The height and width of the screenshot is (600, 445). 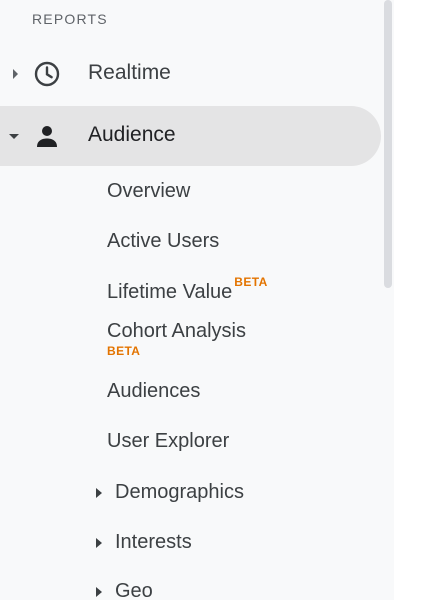 What do you see at coordinates (388, 144) in the screenshot?
I see `scrollbar-thumb` at bounding box center [388, 144].